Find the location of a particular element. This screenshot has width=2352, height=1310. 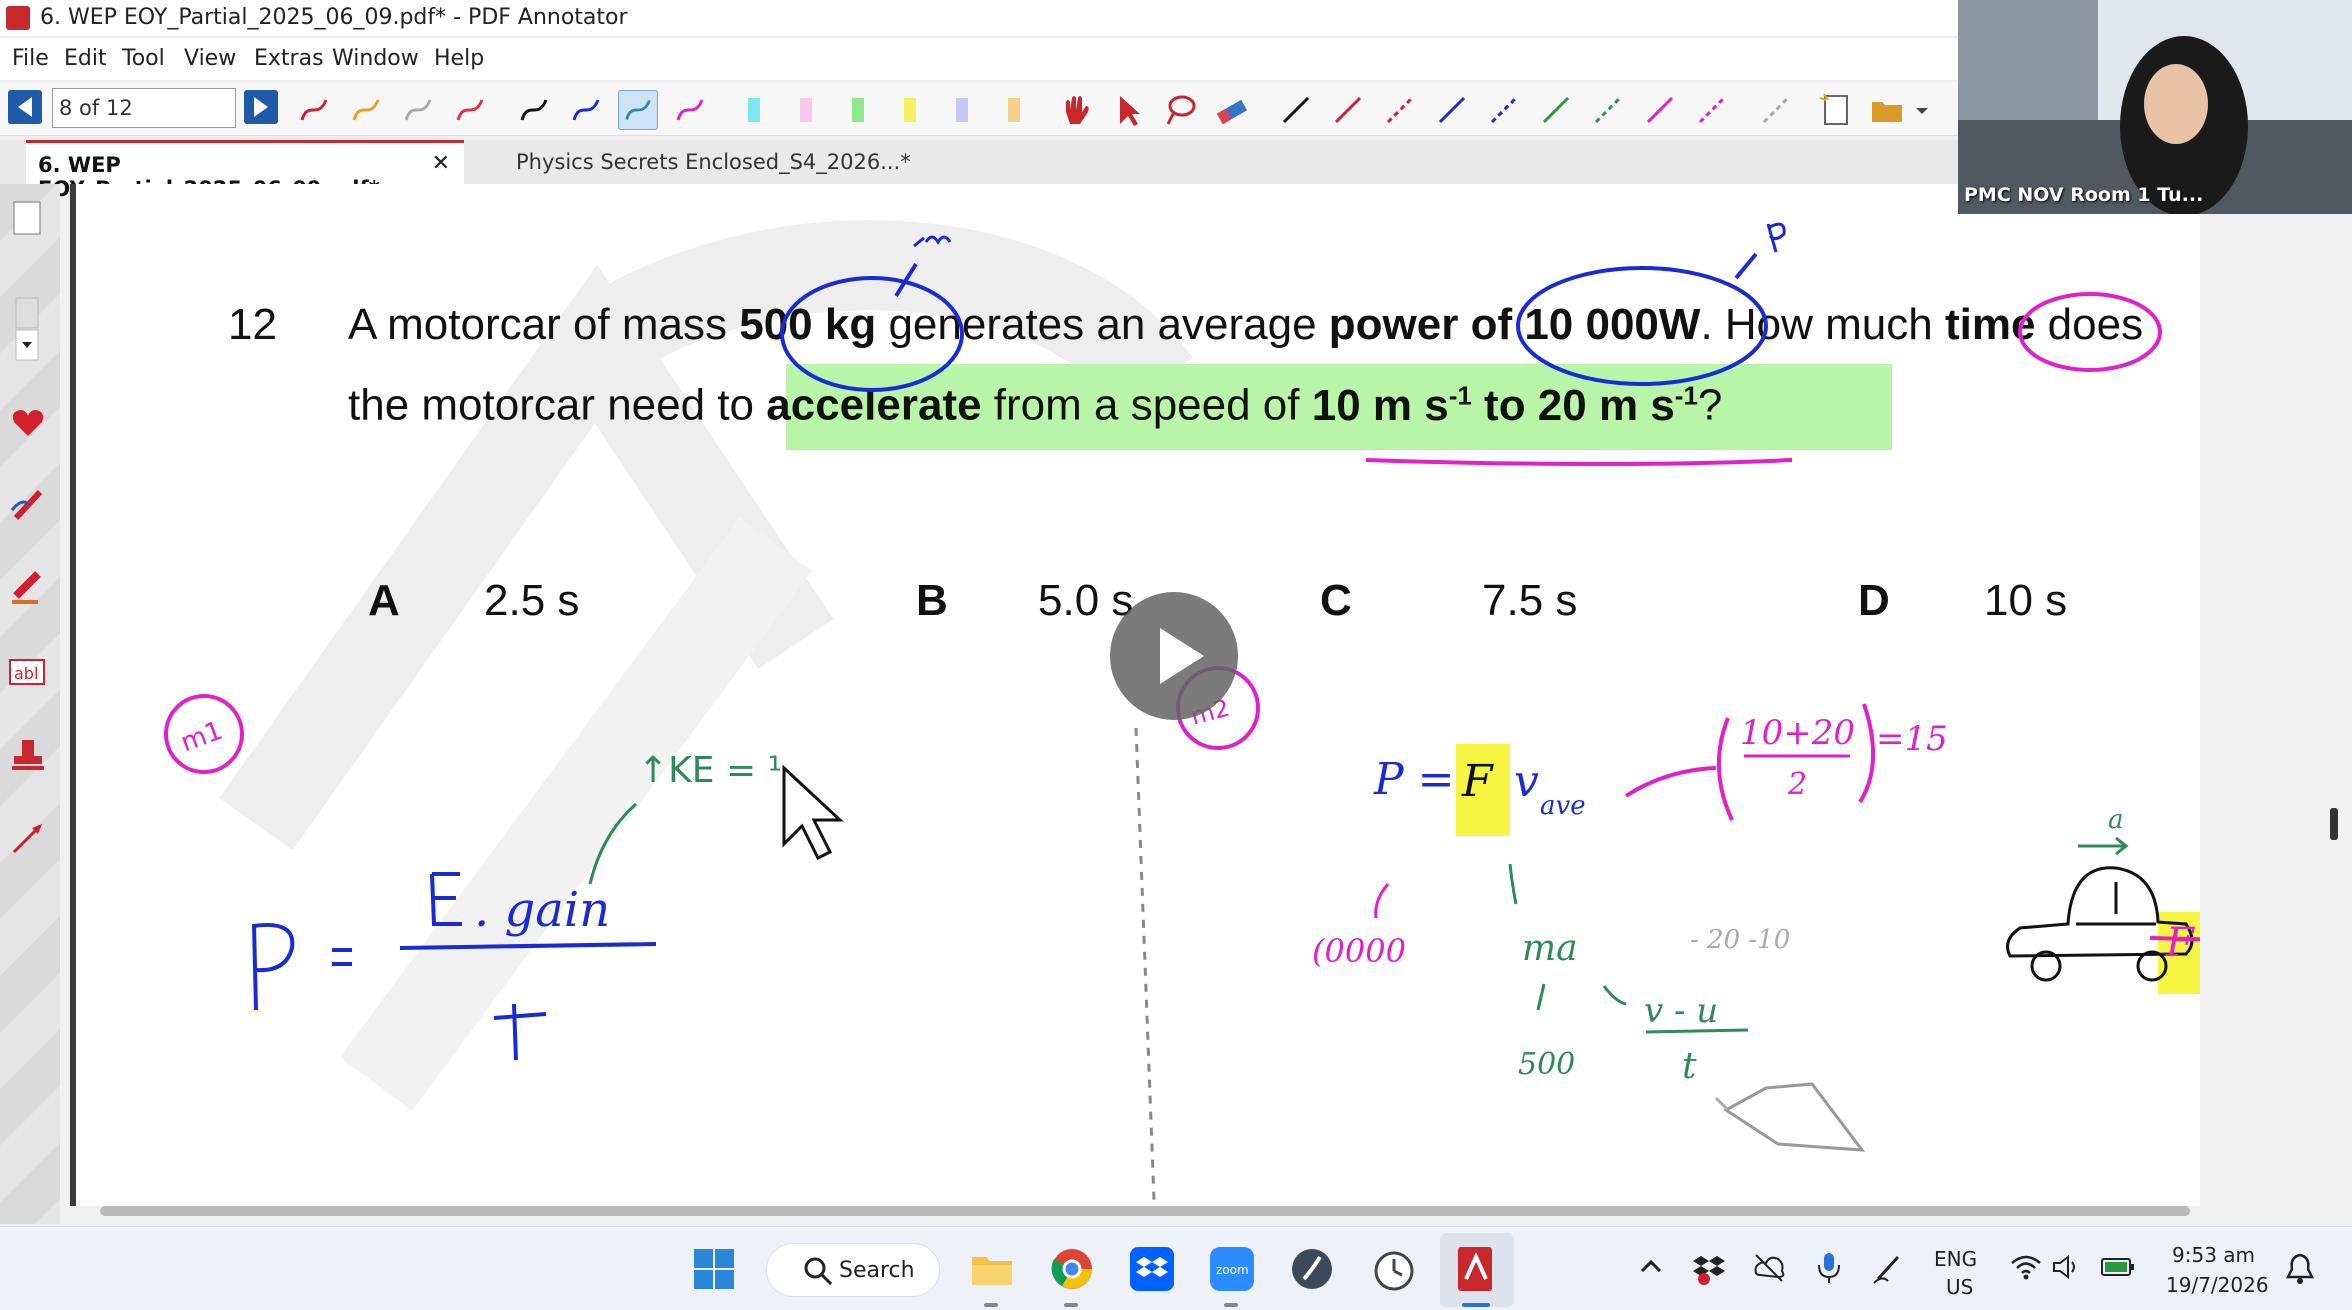

running-indicator-active is located at coordinates (1476, 1305).